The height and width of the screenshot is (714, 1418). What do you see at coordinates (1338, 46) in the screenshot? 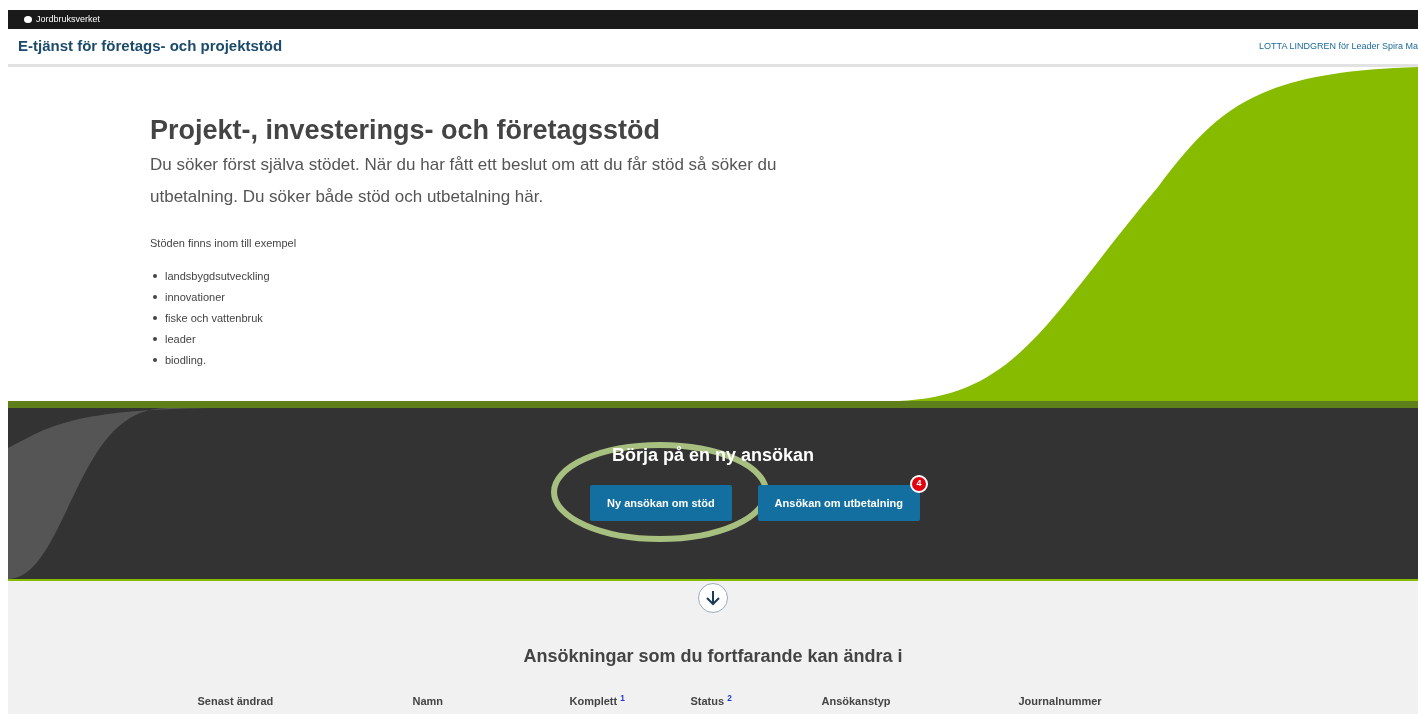
I see `user-link: LOTTA LINDGREN för Leader Spira Ma` at bounding box center [1338, 46].